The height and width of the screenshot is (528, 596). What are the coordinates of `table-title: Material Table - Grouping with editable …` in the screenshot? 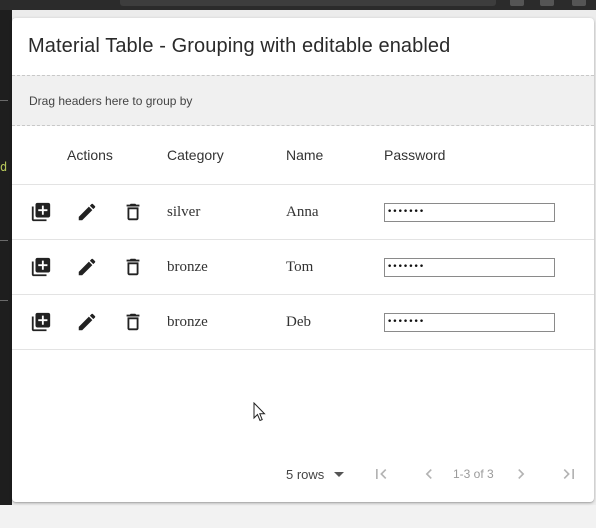 It's located at (239, 46).